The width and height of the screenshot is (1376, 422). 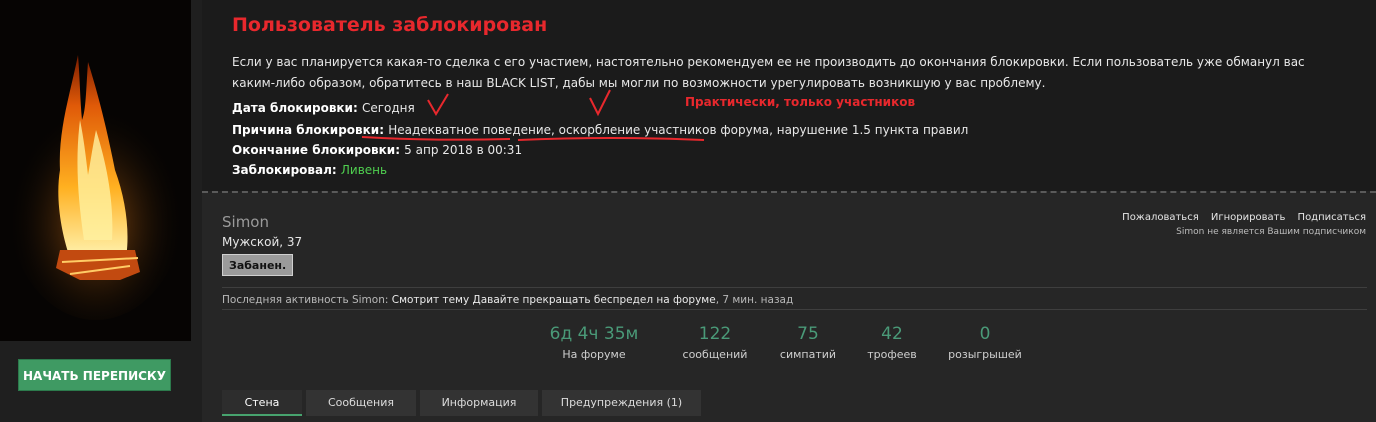 I want to click on avatar, so click(x=95, y=170).